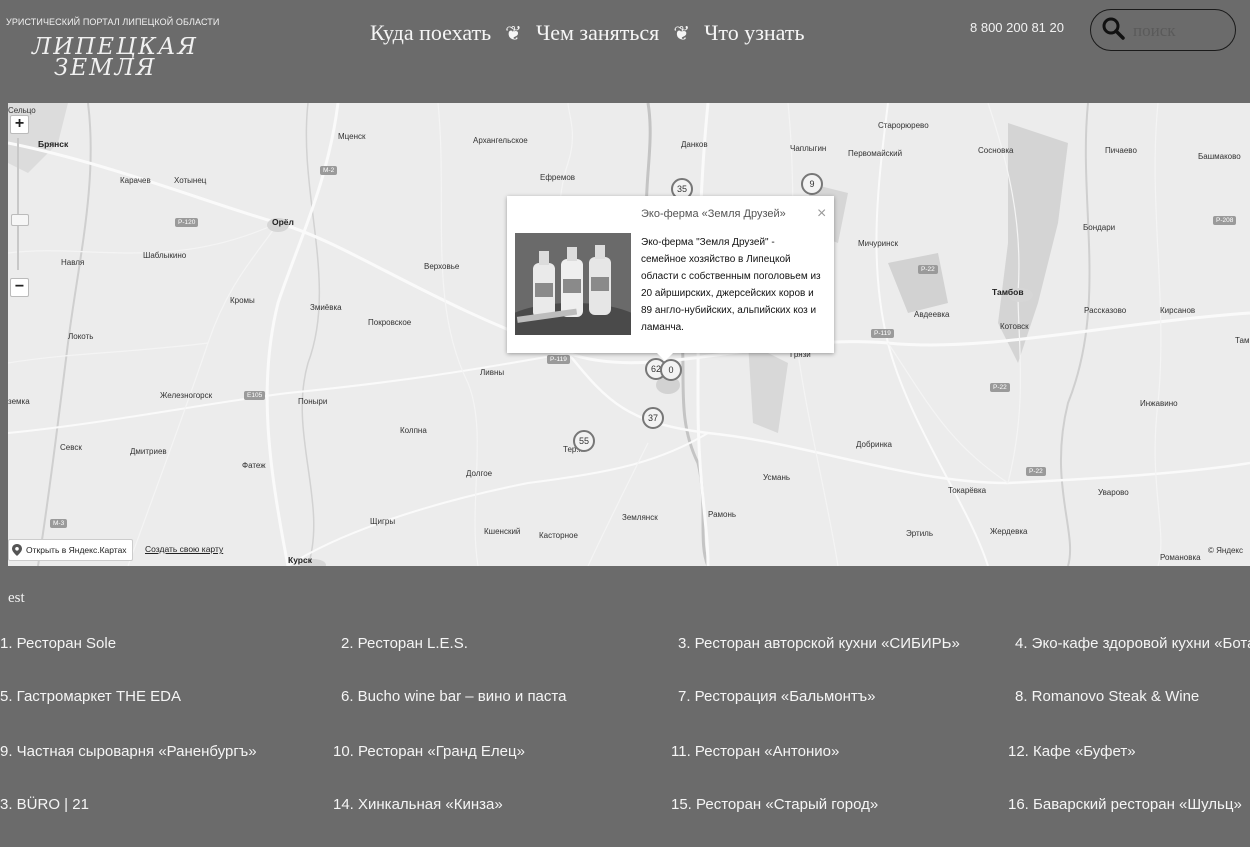 The image size is (1250, 847). What do you see at coordinates (1242, 340) in the screenshot?
I see `map-city-label: Там` at bounding box center [1242, 340].